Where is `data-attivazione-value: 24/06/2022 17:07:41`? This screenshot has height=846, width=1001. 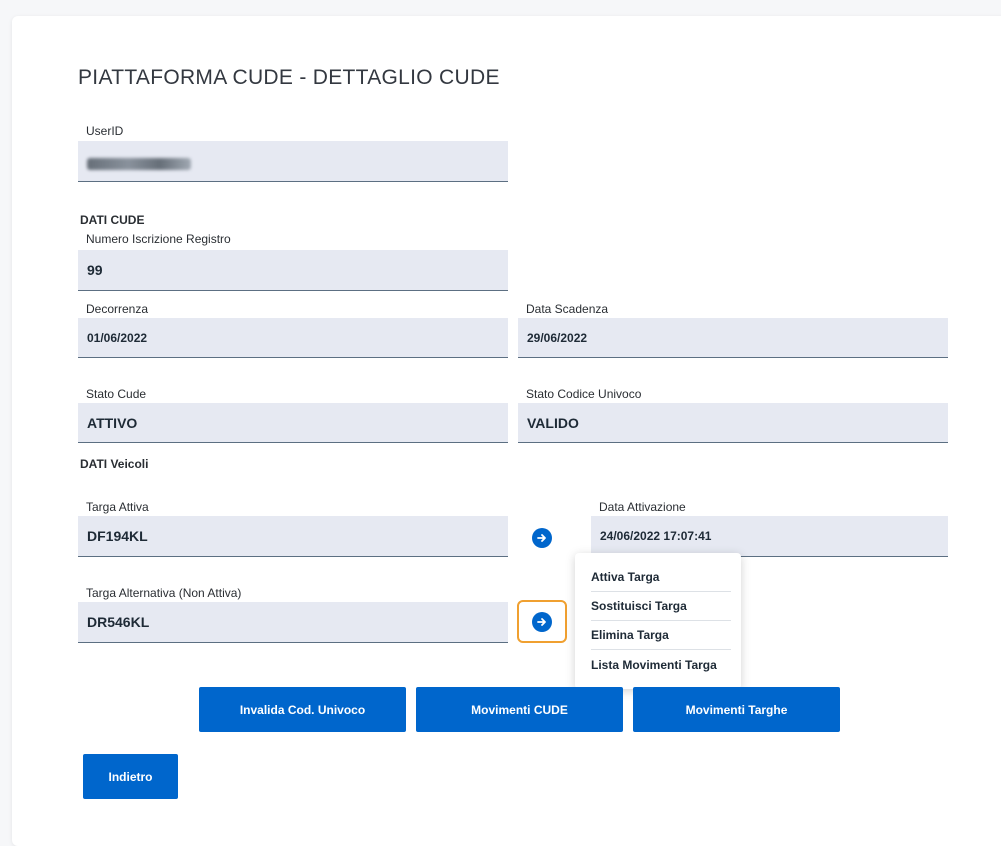
data-attivazione-value: 24/06/2022 17:07:41 is located at coordinates (656, 536).